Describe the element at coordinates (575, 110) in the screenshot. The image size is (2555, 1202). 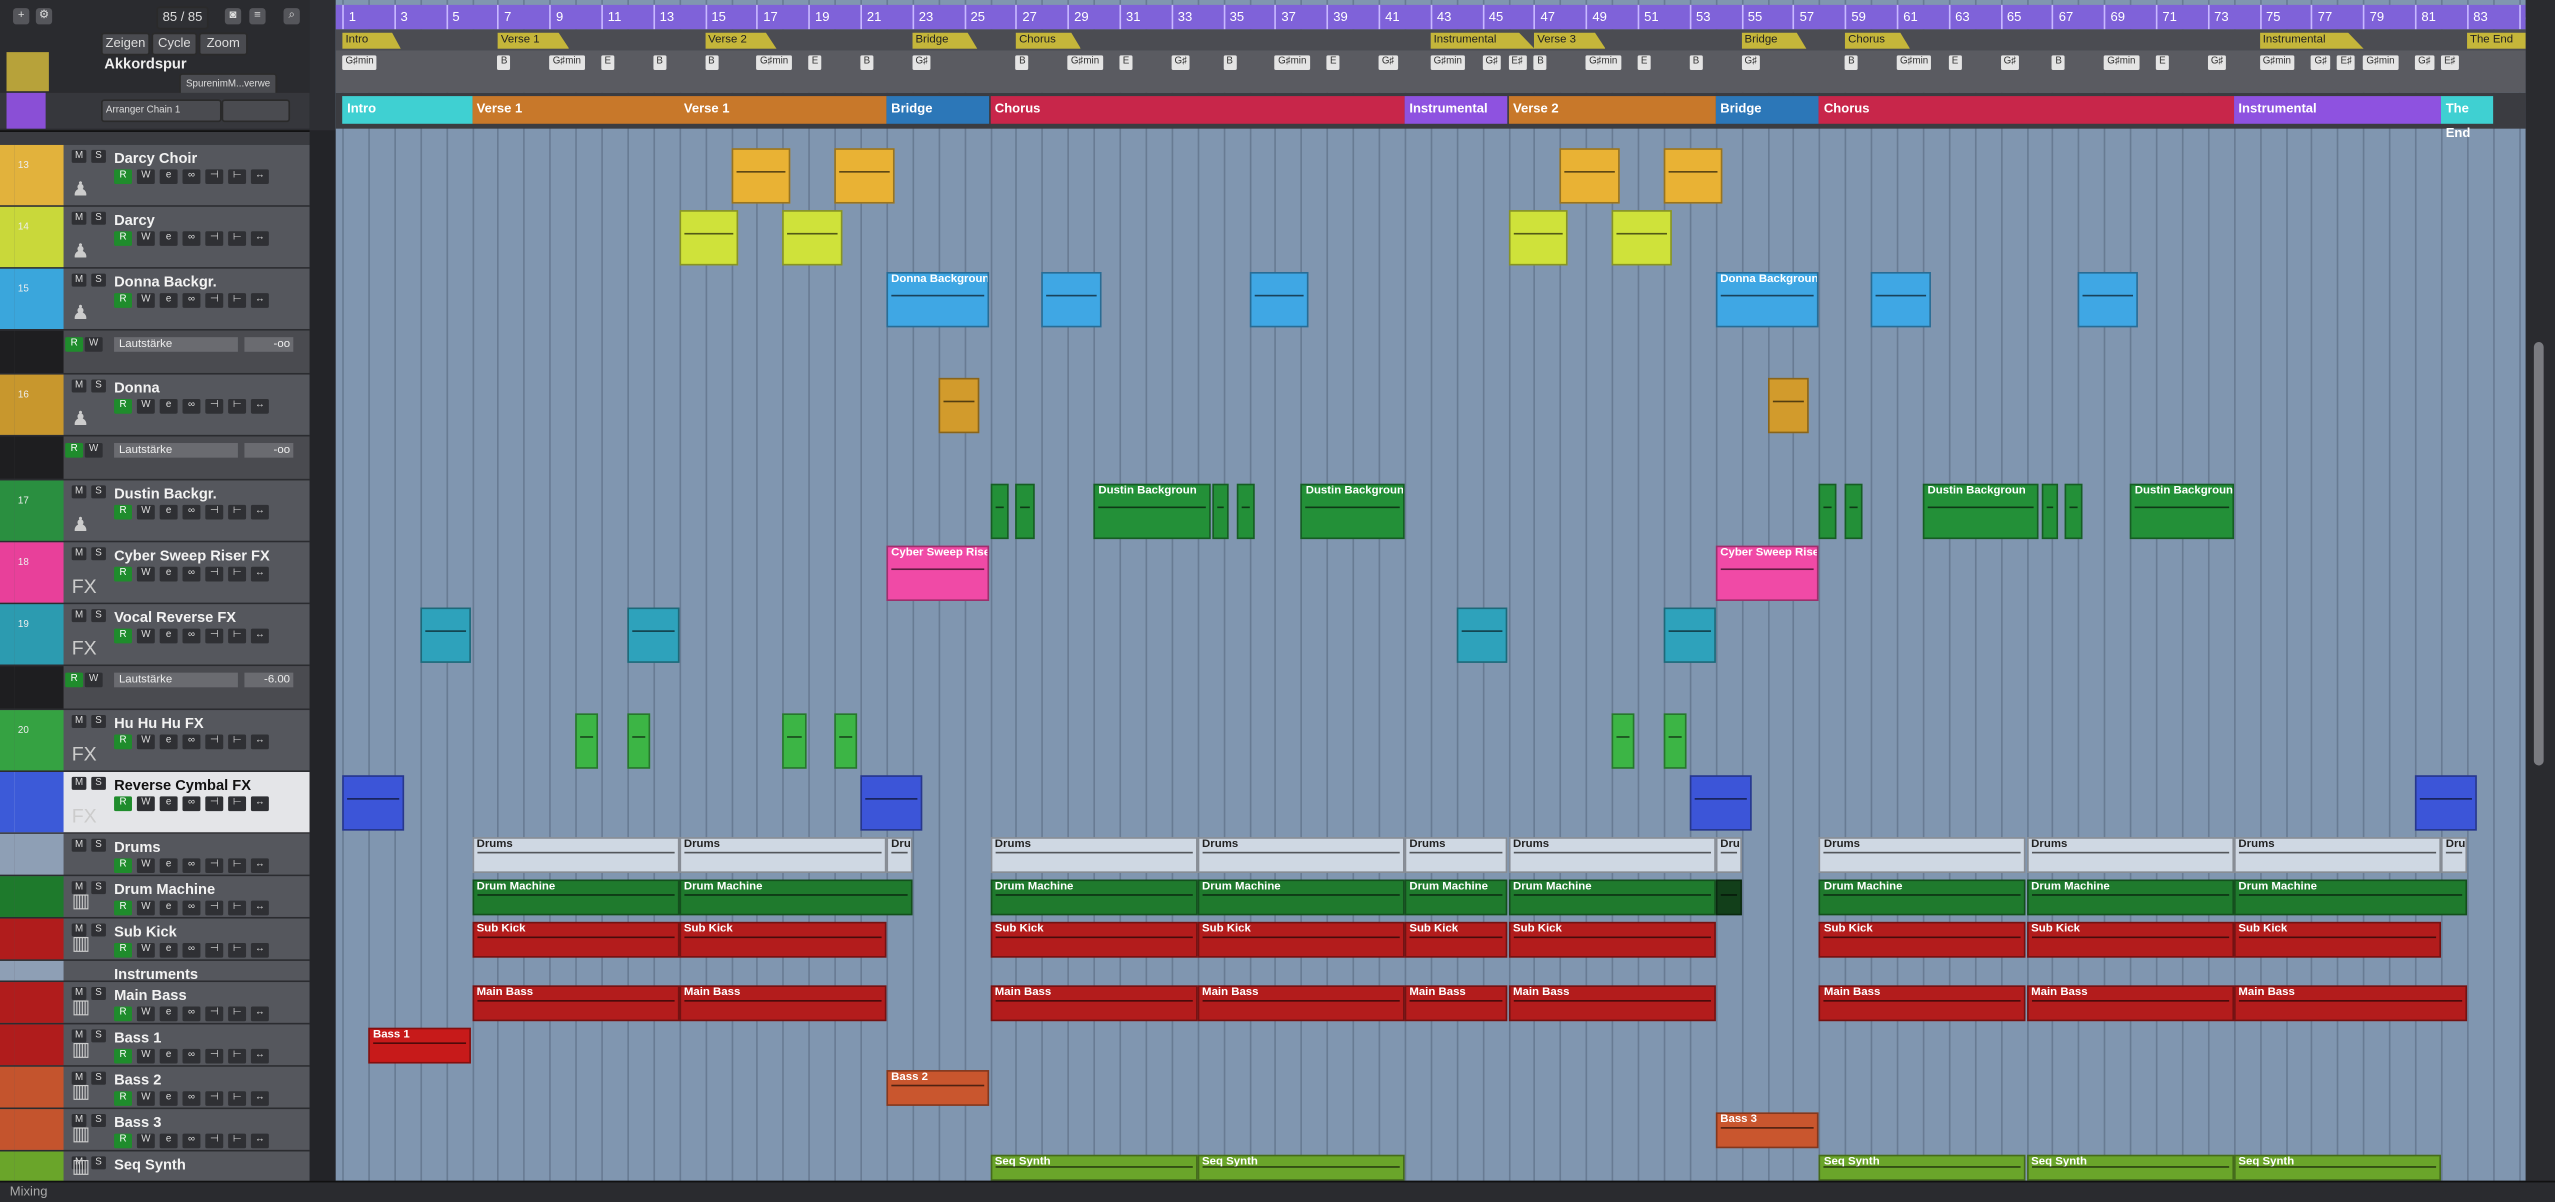
I see `arranger-section: Verse 1` at that location.